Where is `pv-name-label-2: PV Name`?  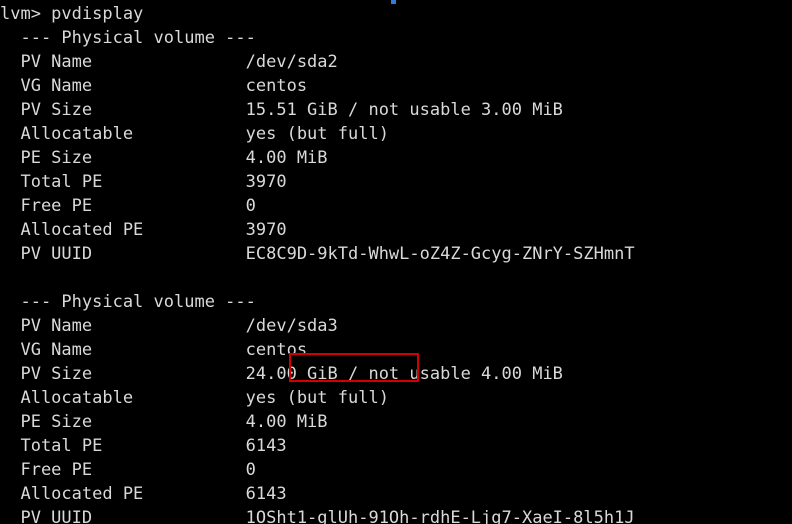
pv-name-label-2: PV Name is located at coordinates (123, 326).